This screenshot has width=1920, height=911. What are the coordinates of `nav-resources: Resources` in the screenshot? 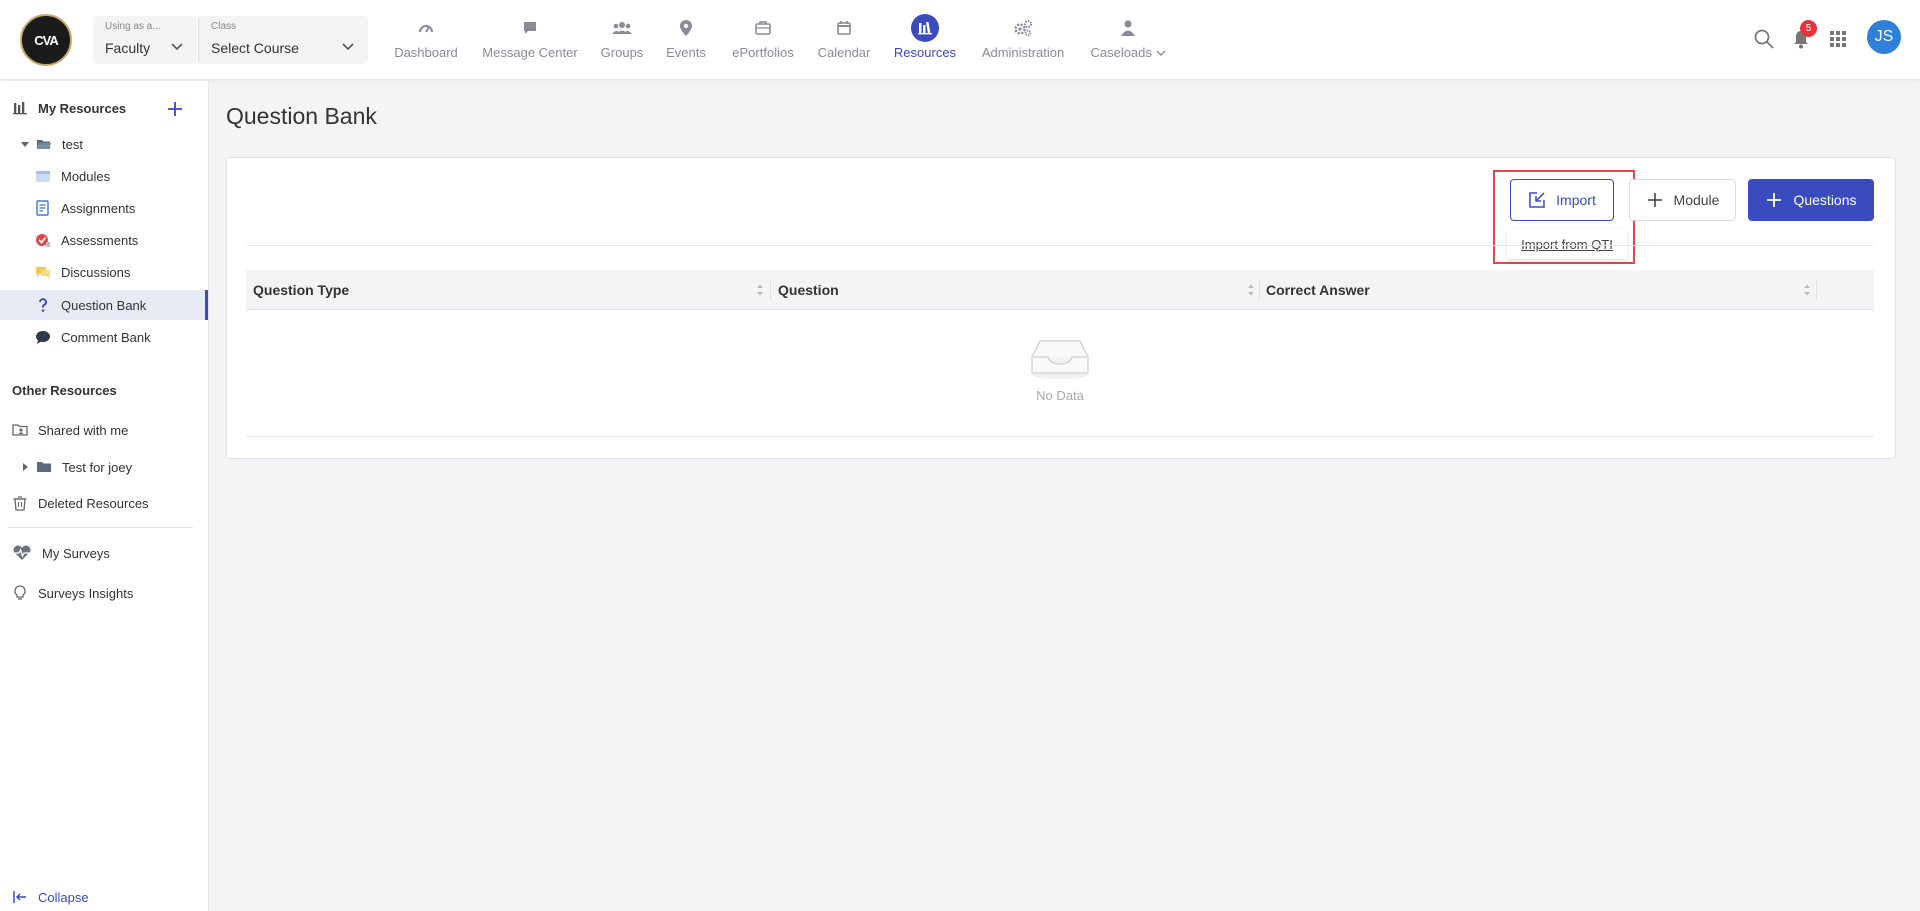 It's located at (925, 39).